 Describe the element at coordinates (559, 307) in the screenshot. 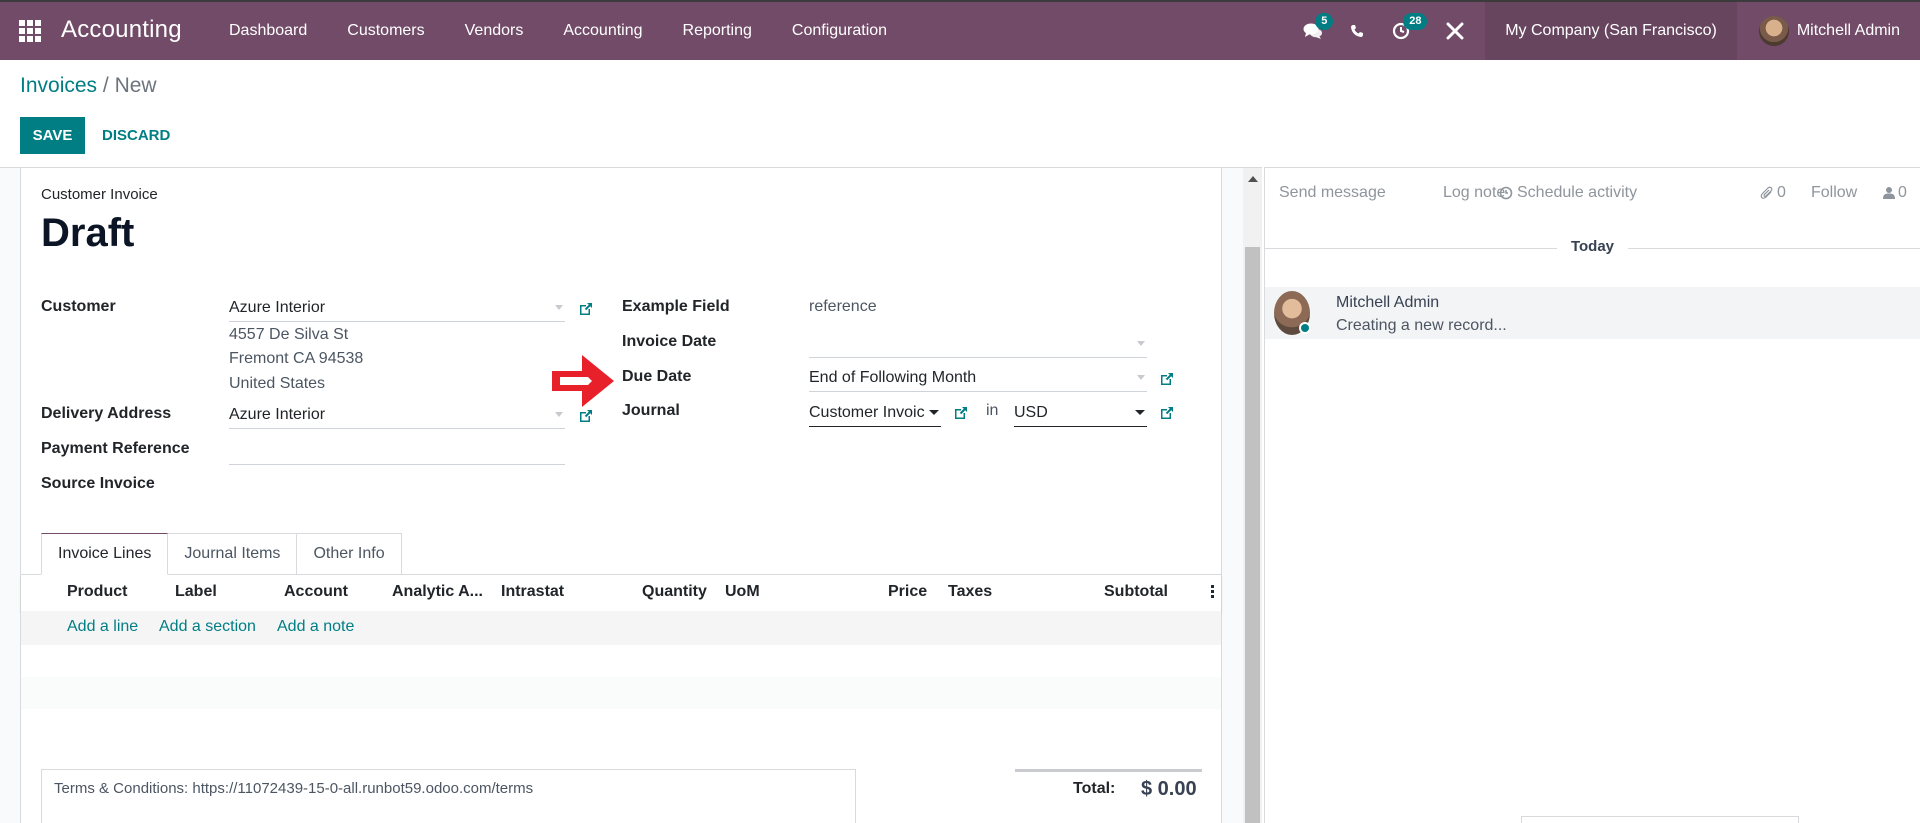

I see `customer-dropdown-caret-icon` at that location.